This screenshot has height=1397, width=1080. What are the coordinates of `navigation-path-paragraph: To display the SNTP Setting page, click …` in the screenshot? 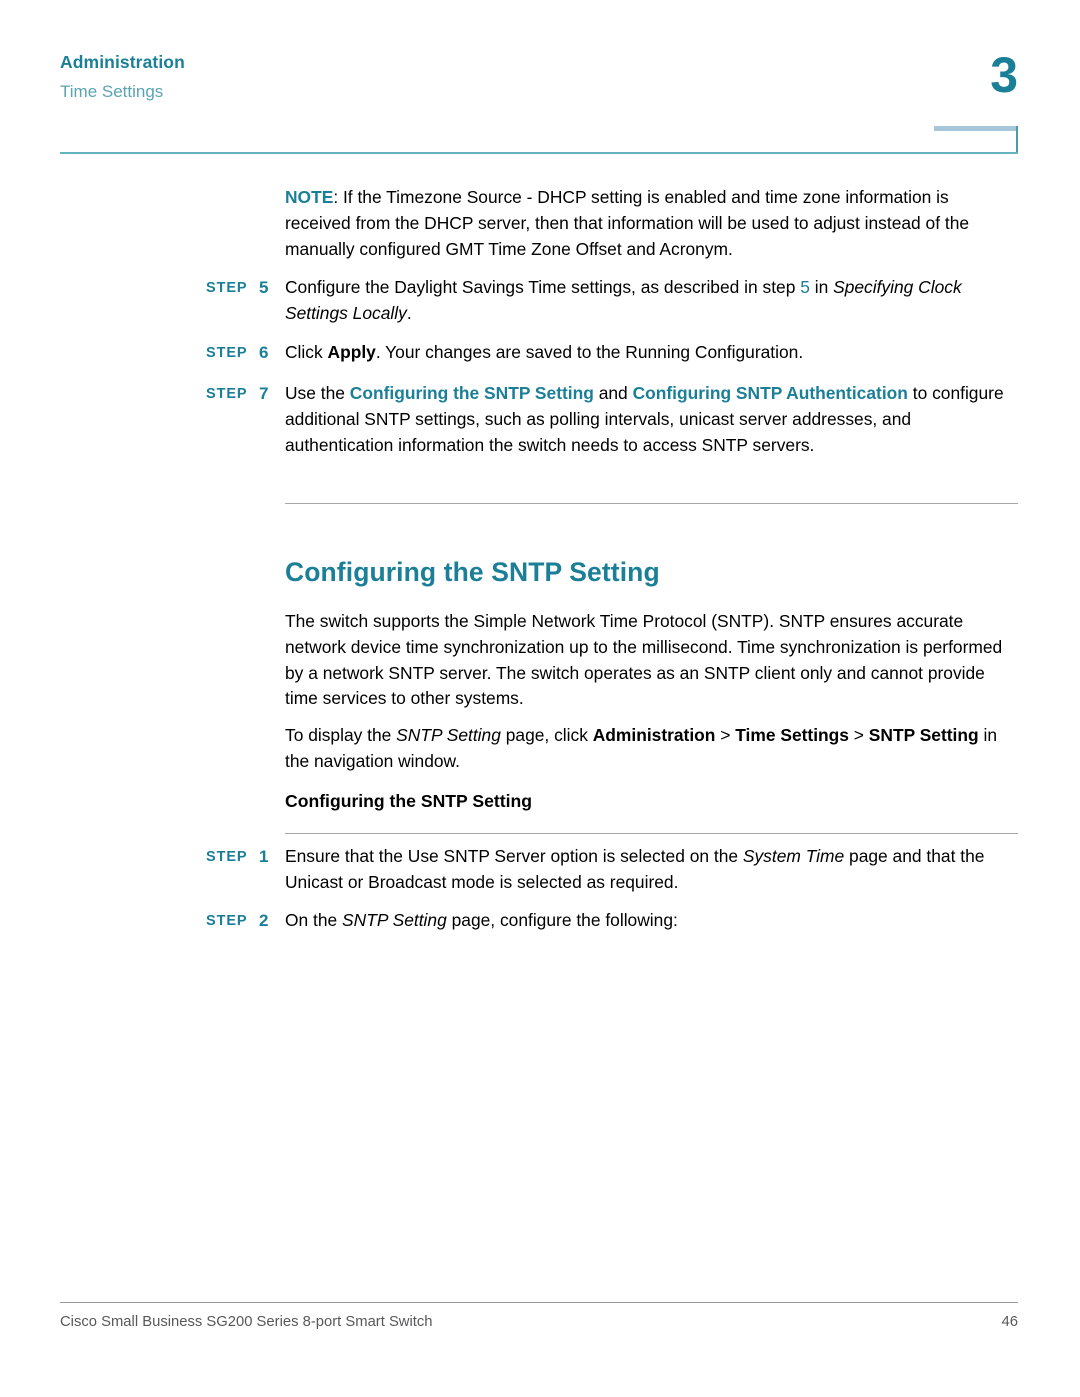 It's located at (651, 749).